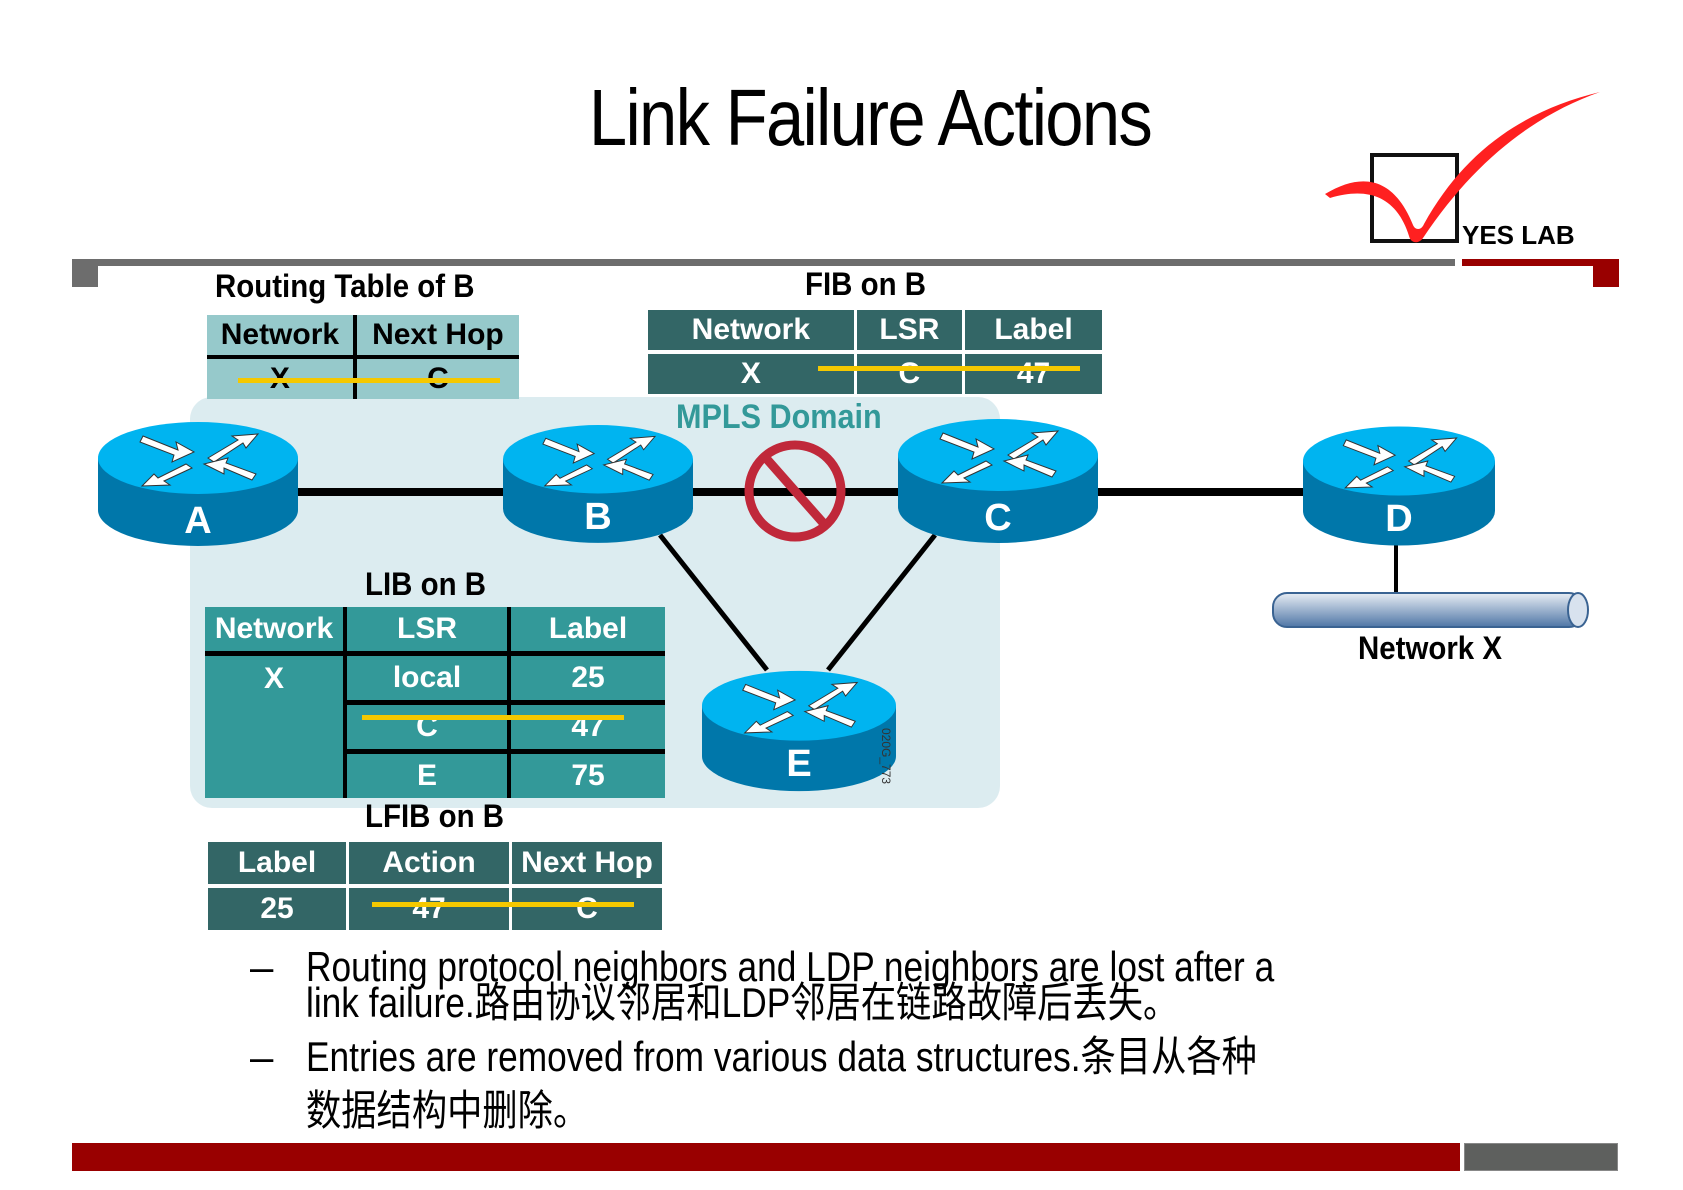 The image size is (1683, 1190). Describe the element at coordinates (799, 730) in the screenshot. I see `router-e: E` at that location.